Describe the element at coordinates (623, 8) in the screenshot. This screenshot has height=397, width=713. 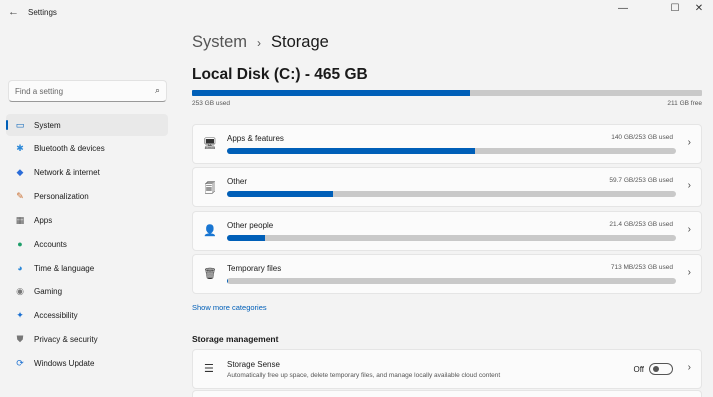
I see `minimize-icon: —` at that location.